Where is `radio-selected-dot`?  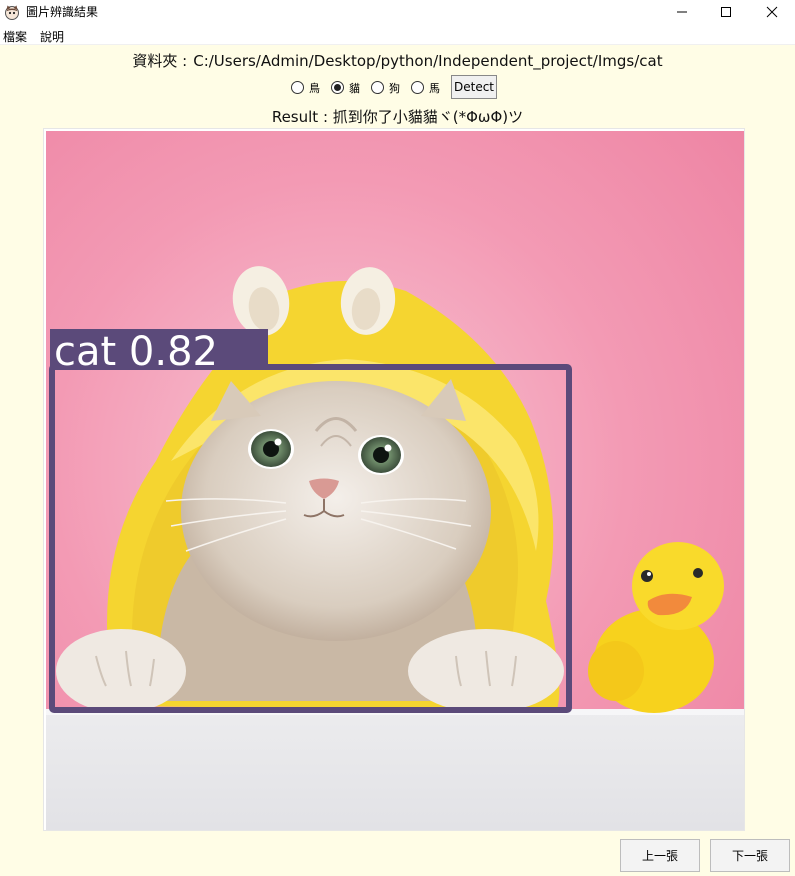 radio-selected-dot is located at coordinates (337, 87).